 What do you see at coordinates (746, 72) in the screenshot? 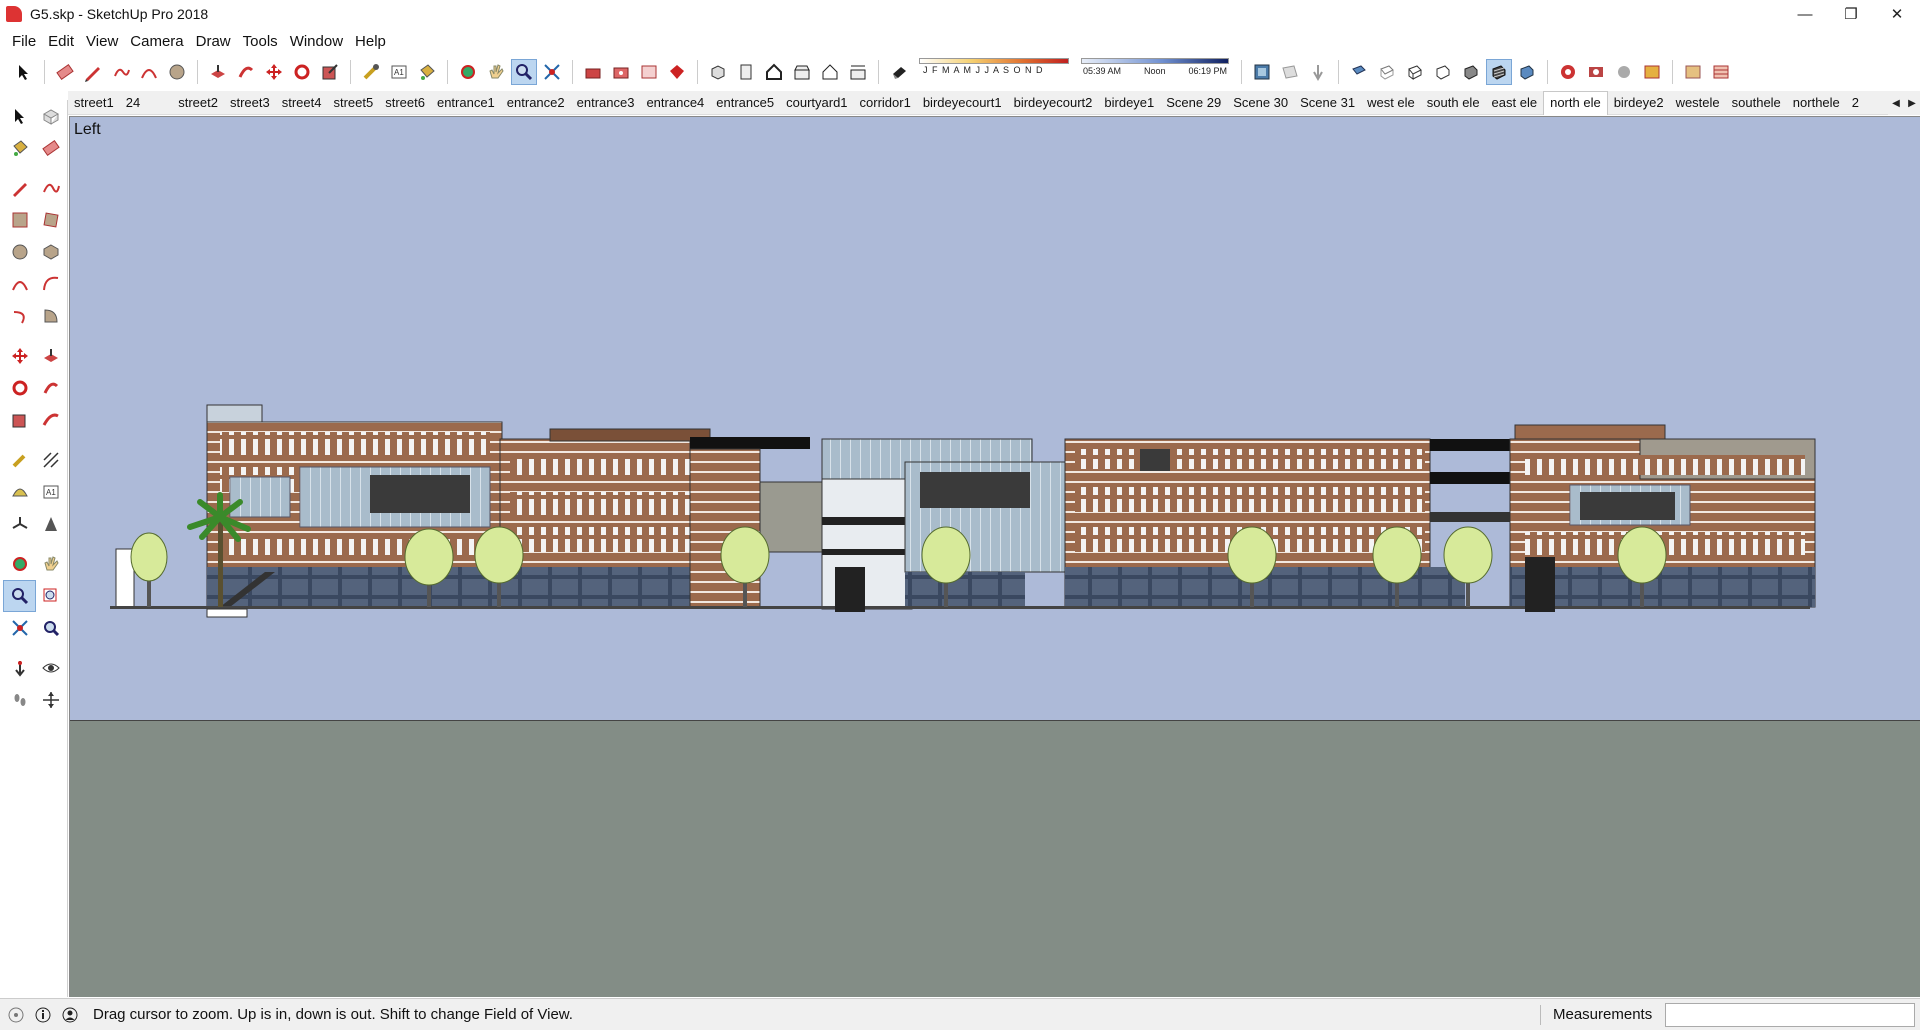
I see `top-view-icon` at bounding box center [746, 72].